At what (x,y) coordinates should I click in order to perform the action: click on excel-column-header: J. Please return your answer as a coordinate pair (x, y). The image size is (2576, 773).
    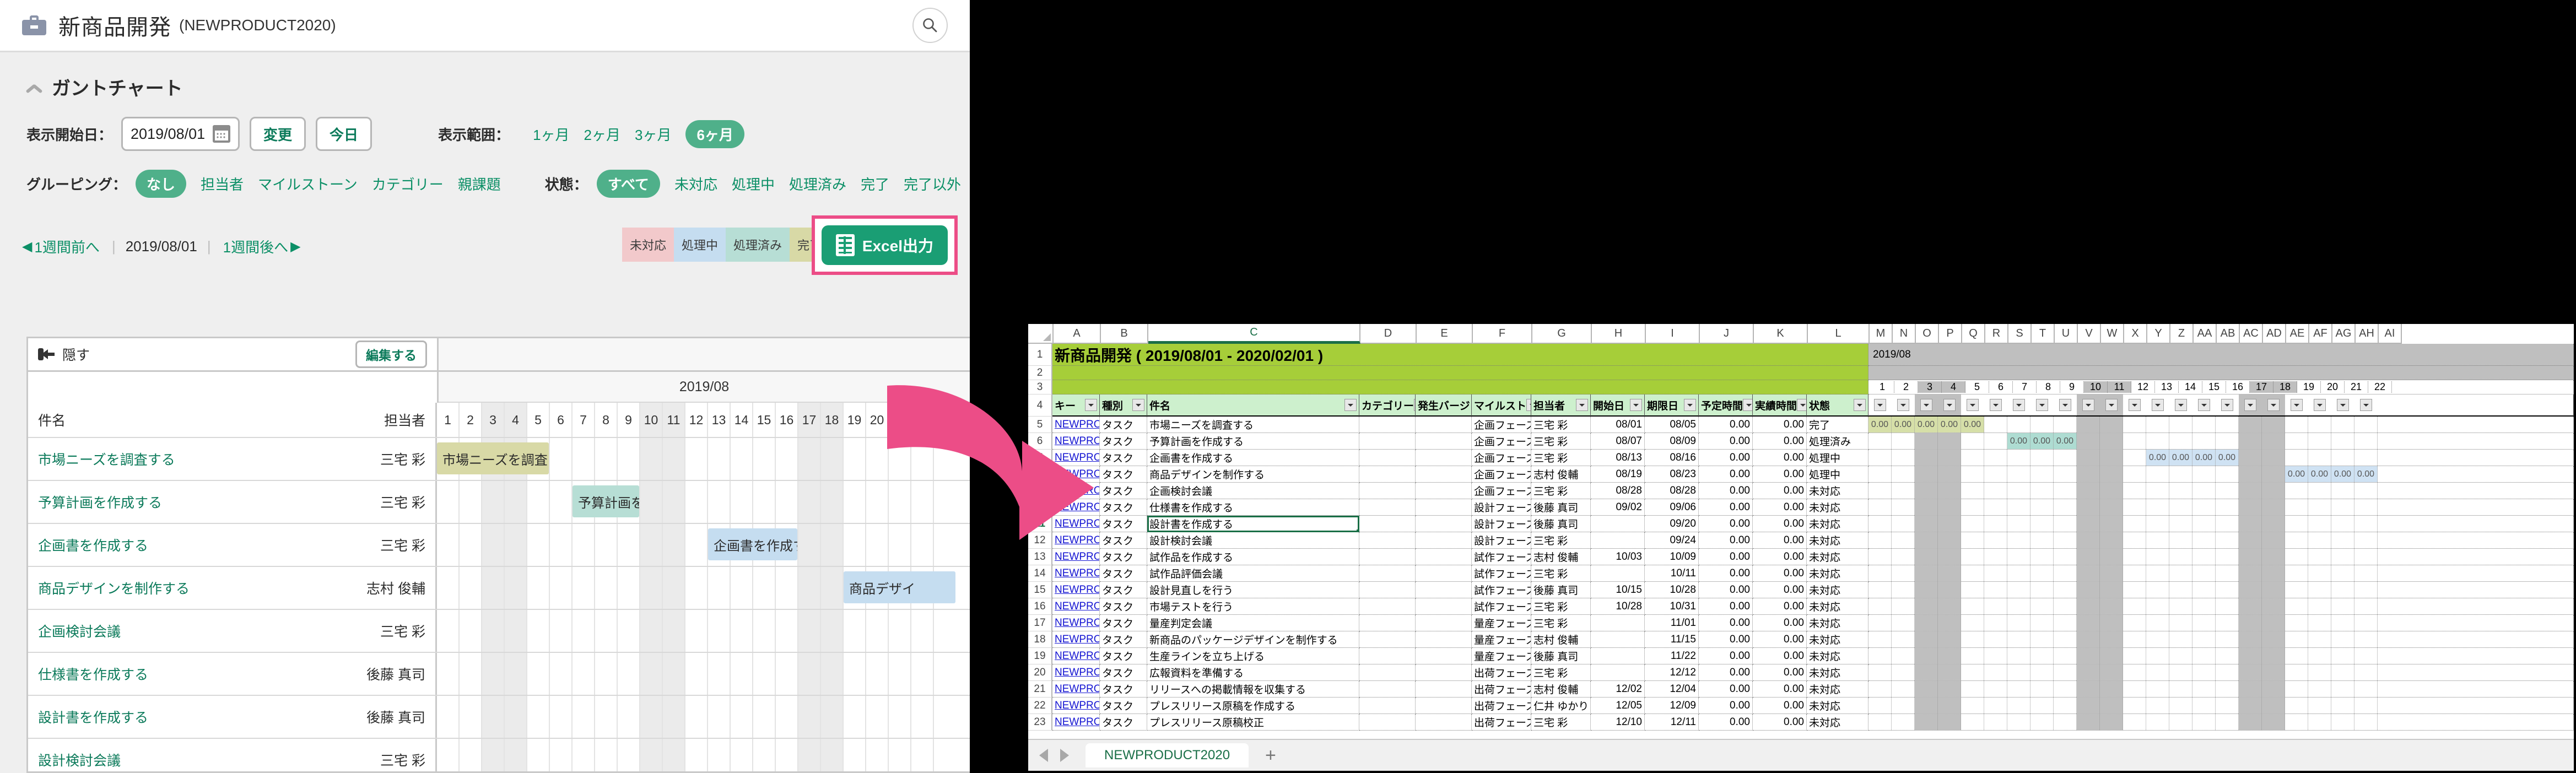
    Looking at the image, I should click on (1727, 334).